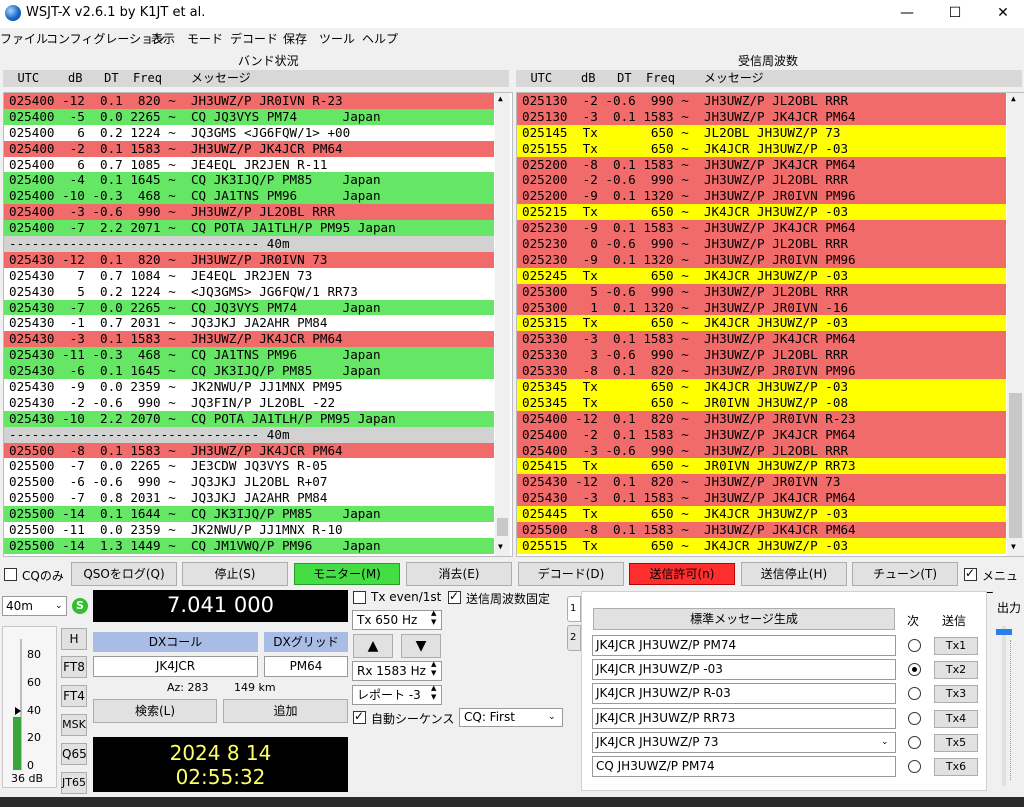 The width and height of the screenshot is (1024, 807). Describe the element at coordinates (359, 716) in the screenshot. I see `auto-seq-checkbox` at that location.